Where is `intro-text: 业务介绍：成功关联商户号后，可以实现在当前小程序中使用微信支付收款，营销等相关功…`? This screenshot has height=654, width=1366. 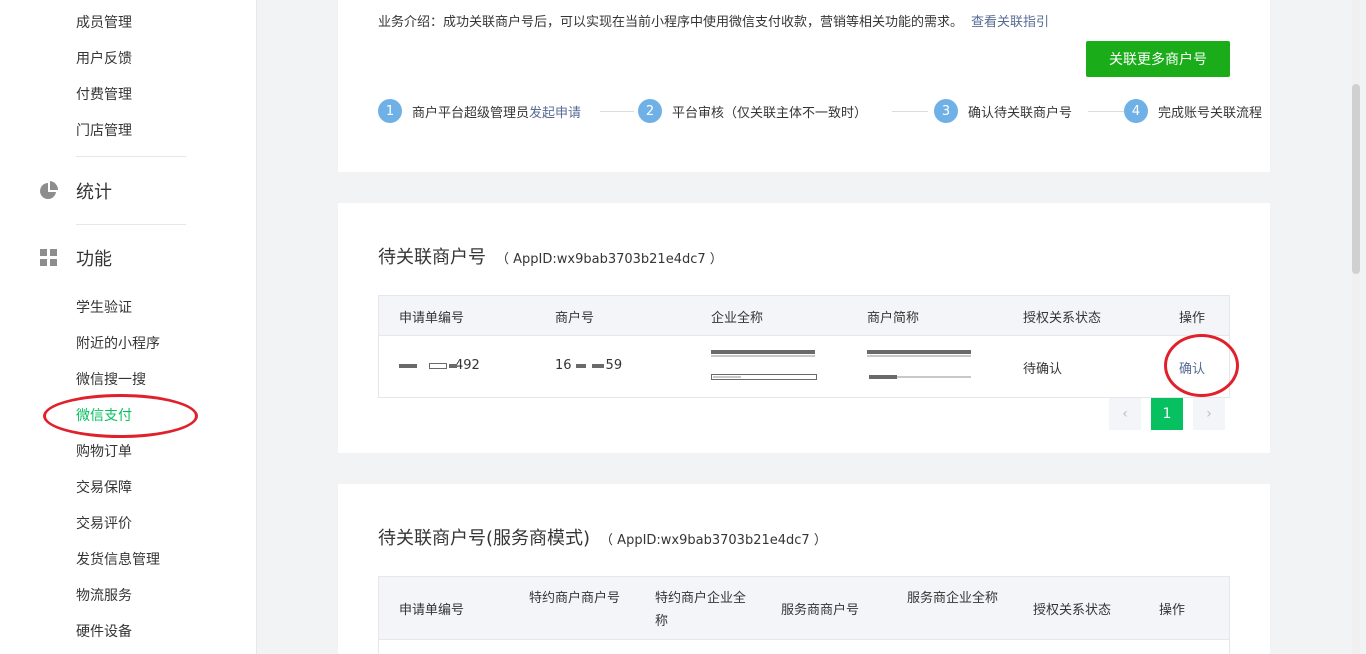 intro-text: 业务介绍：成功关联商户号后，可以实现在当前小程序中使用微信支付收款，营销等相关功… is located at coordinates (671, 22).